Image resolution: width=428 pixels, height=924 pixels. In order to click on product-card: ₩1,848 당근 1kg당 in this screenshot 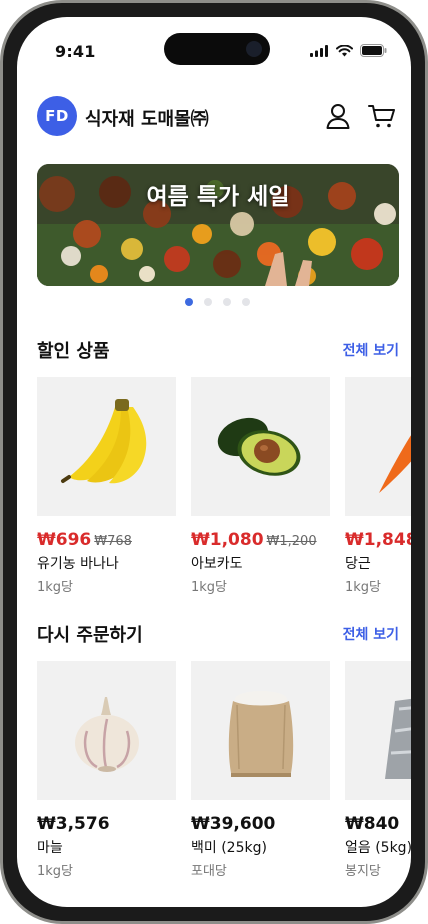, I will do `click(378, 486)`.